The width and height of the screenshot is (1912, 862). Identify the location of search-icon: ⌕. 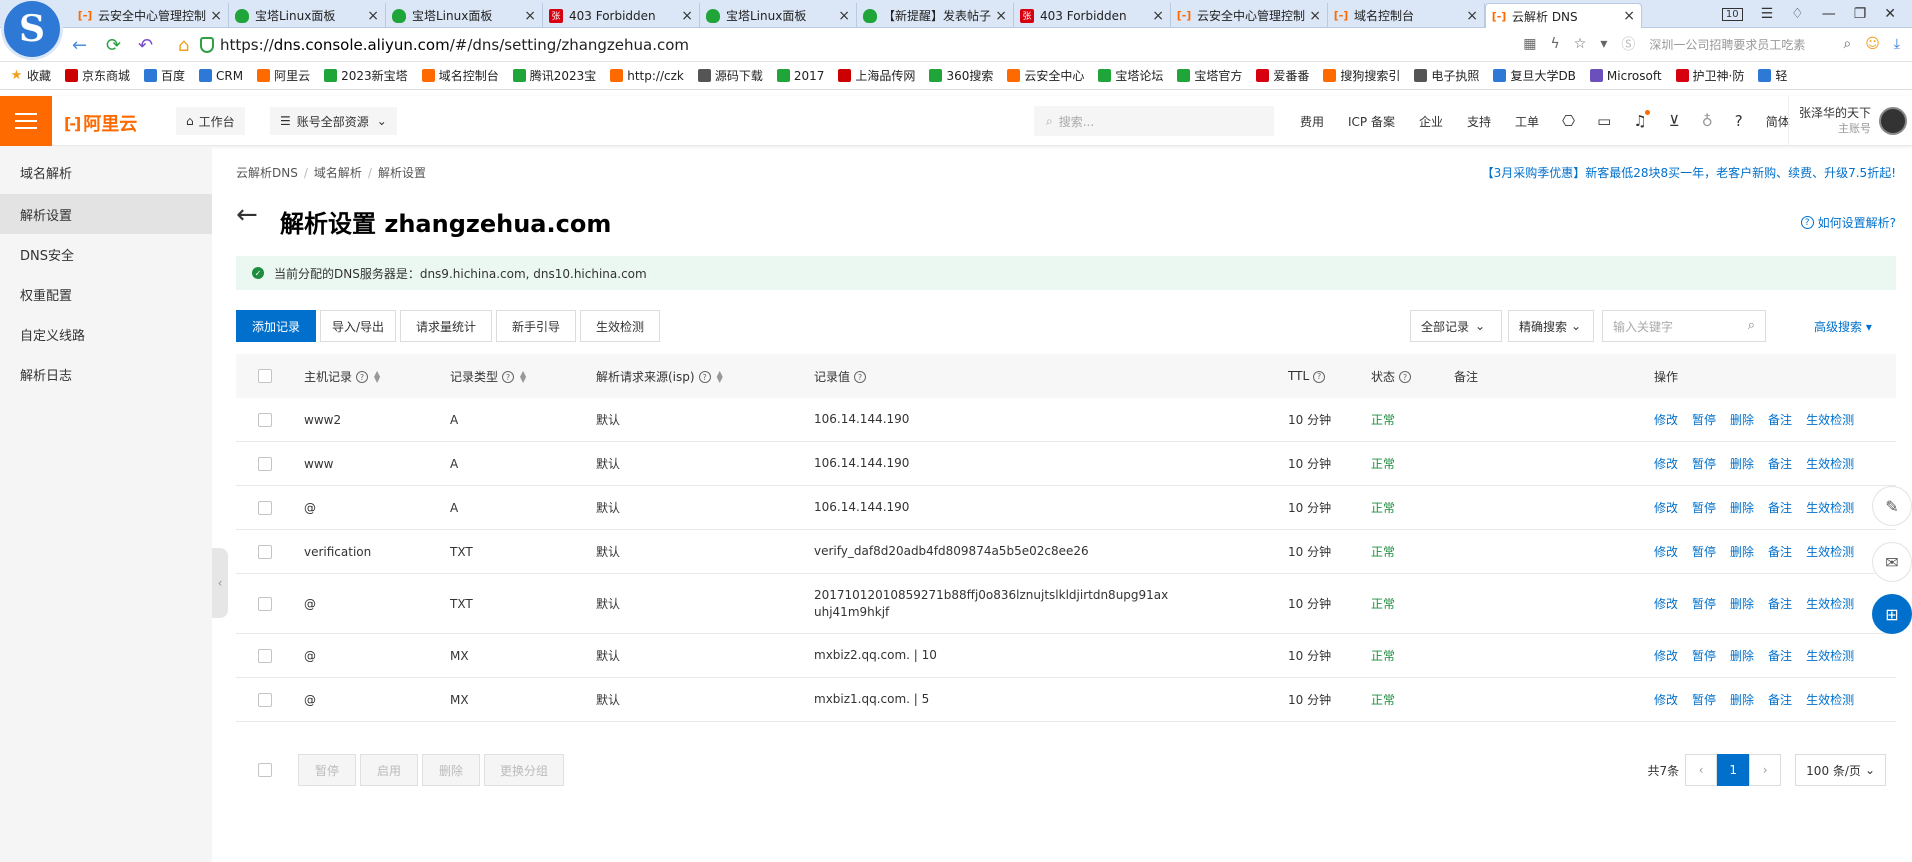
(1751, 325).